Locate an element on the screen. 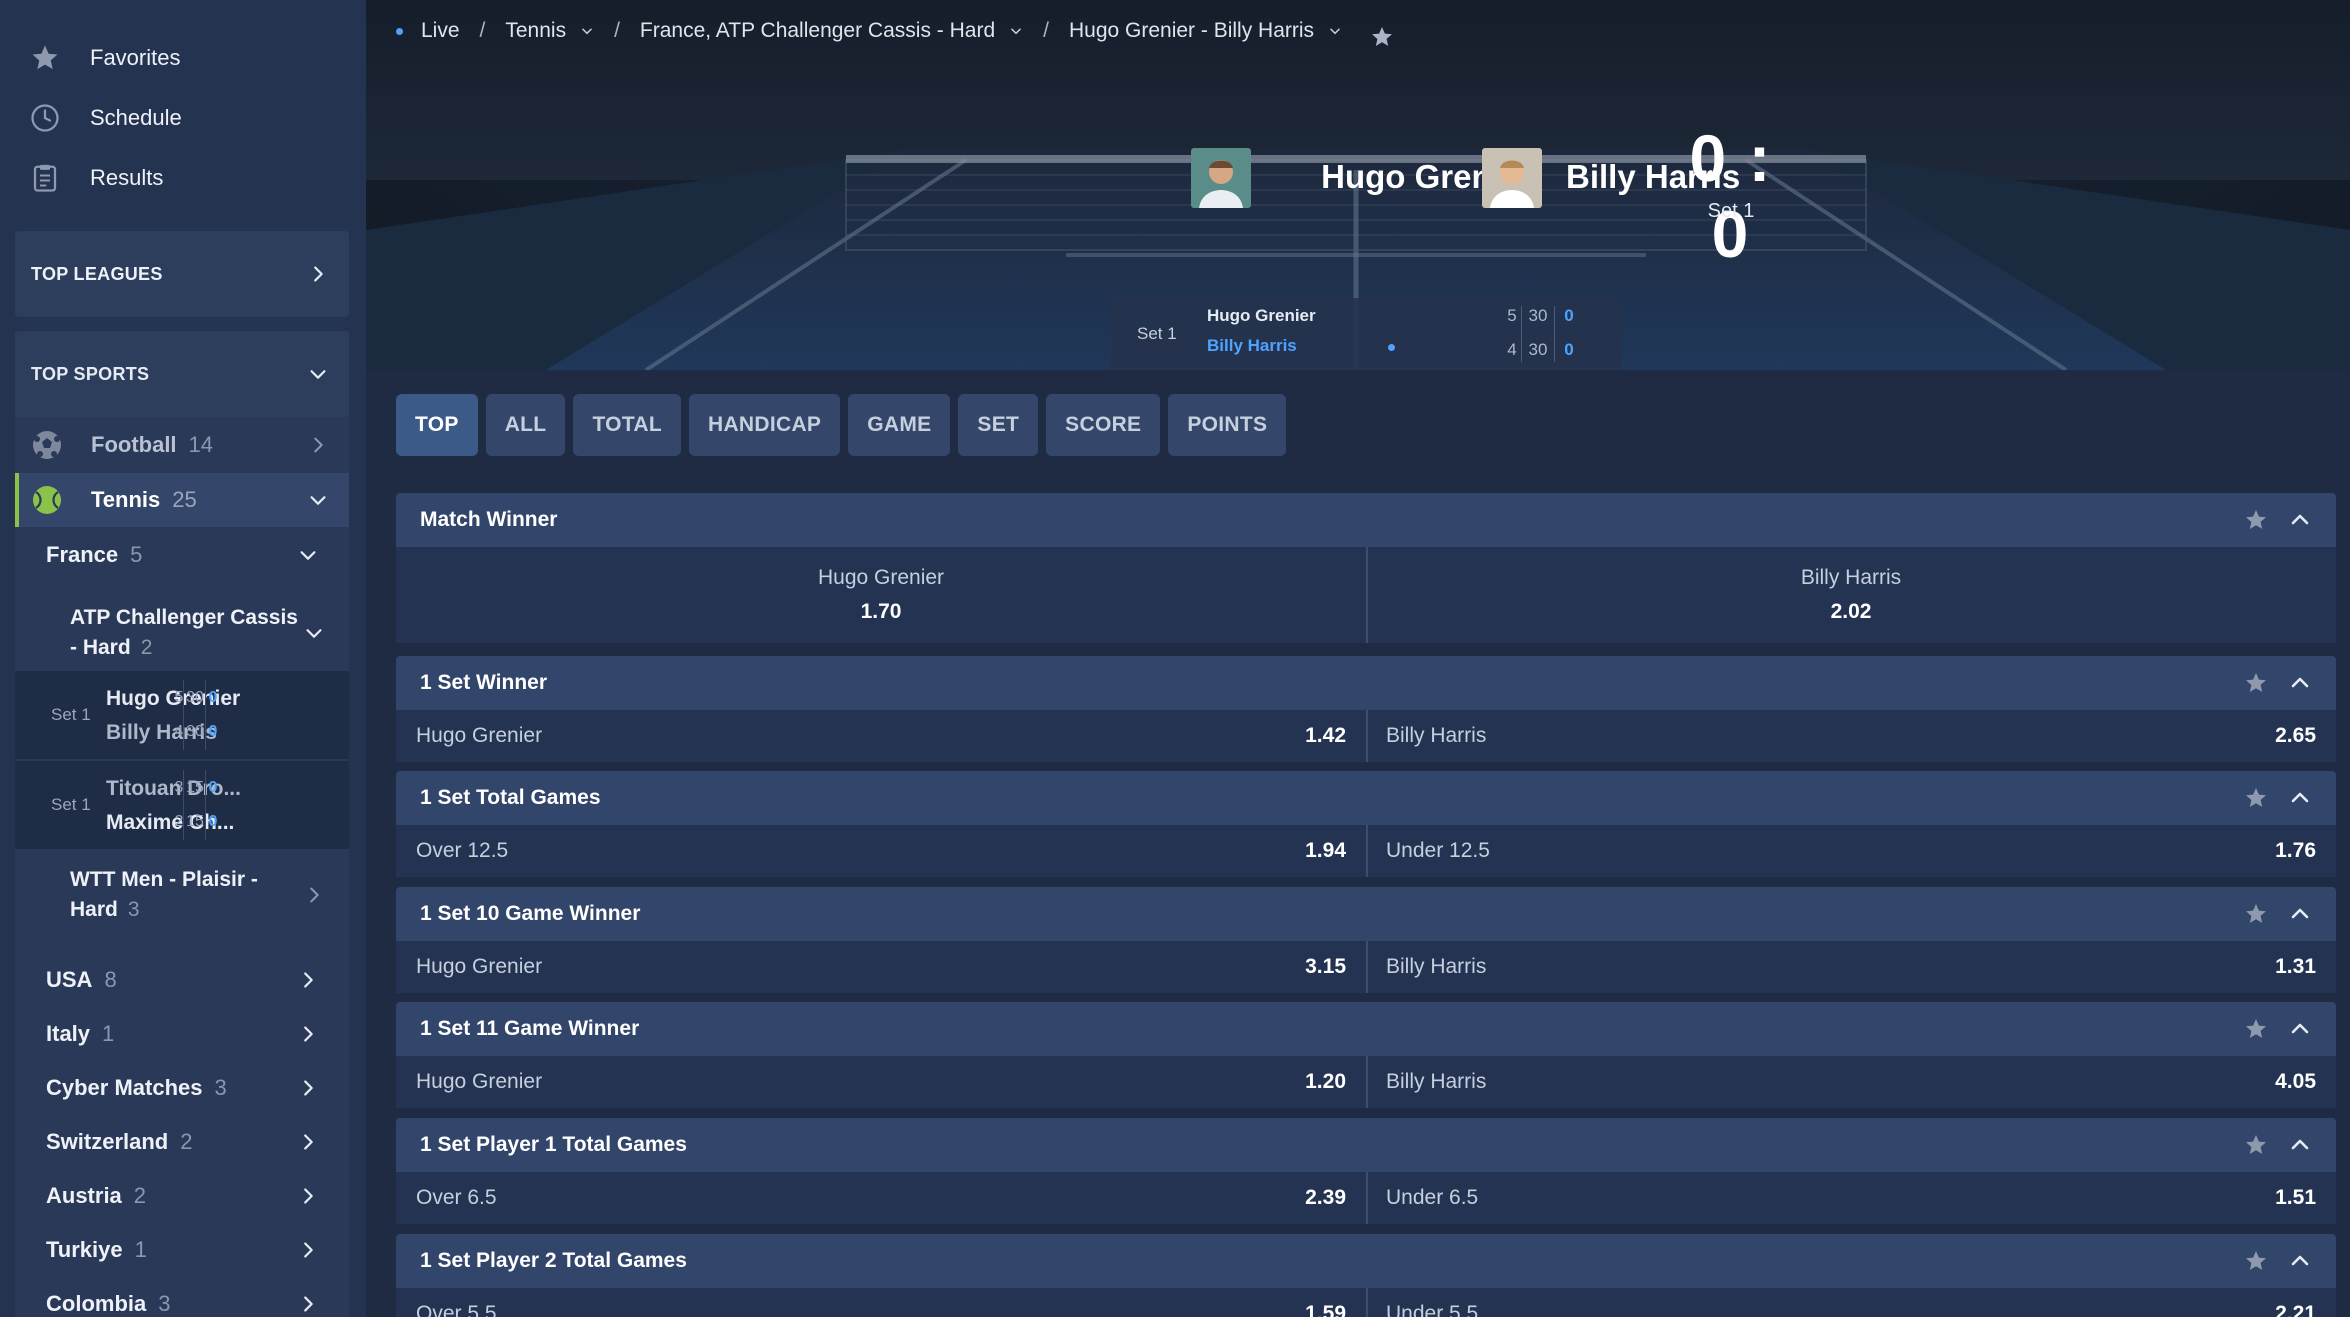 The width and height of the screenshot is (2350, 1317). clock-icon is located at coordinates (45, 118).